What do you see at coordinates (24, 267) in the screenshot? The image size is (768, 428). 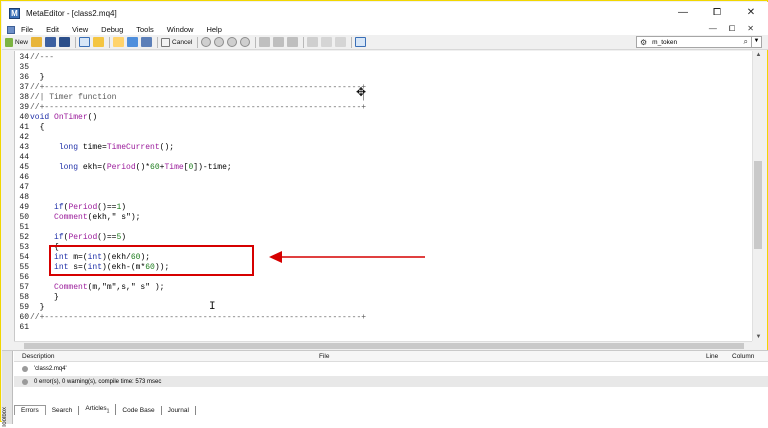 I see `line-number: 55` at bounding box center [24, 267].